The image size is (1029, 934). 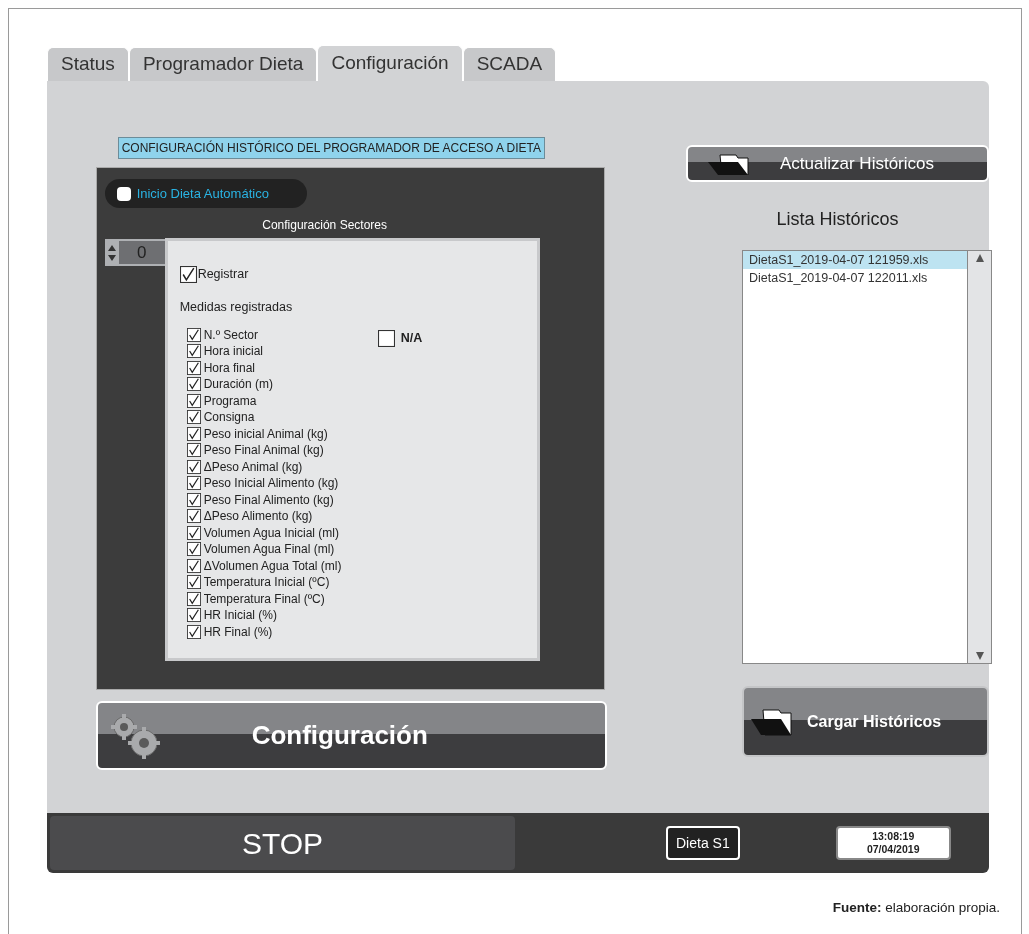 What do you see at coordinates (263, 450) in the screenshot?
I see `measure-label: Peso Final Animal (kg)` at bounding box center [263, 450].